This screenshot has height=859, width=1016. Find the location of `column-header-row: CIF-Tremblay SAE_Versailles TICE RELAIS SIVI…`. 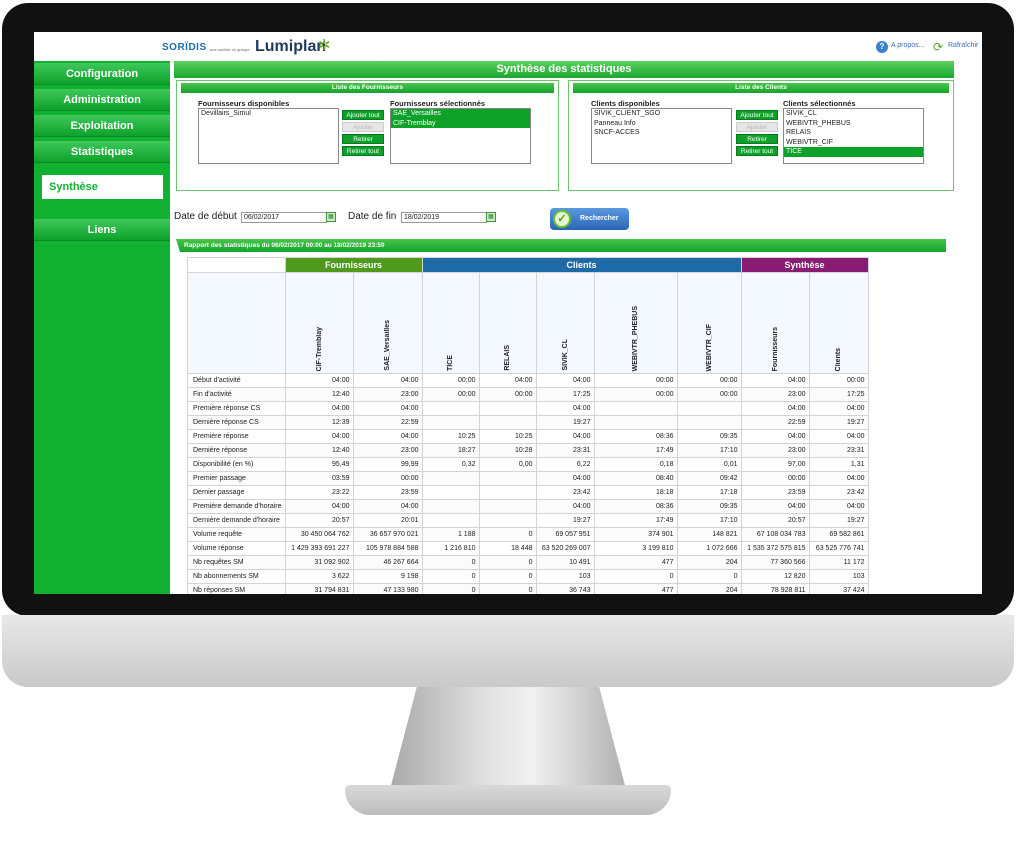

column-header-row: CIF-Tremblay SAE_Versailles TICE RELAIS SIVI… is located at coordinates (528, 323).